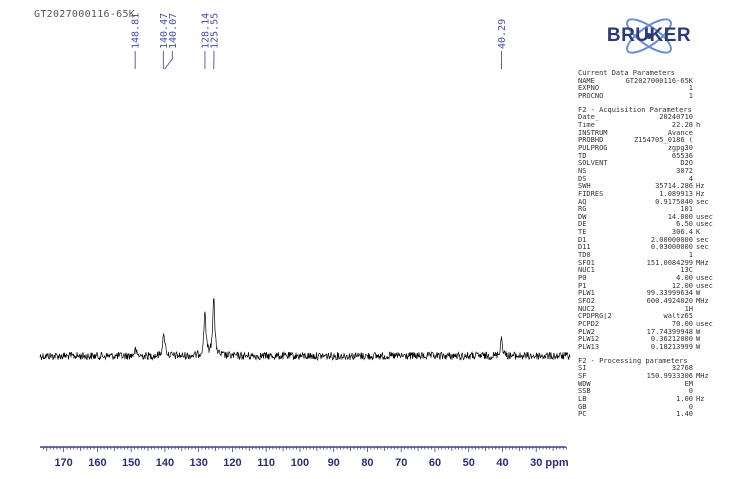 This screenshot has width=729, height=479. What do you see at coordinates (595, 317) in the screenshot?
I see `param-key: CPDPRG[2` at bounding box center [595, 317].